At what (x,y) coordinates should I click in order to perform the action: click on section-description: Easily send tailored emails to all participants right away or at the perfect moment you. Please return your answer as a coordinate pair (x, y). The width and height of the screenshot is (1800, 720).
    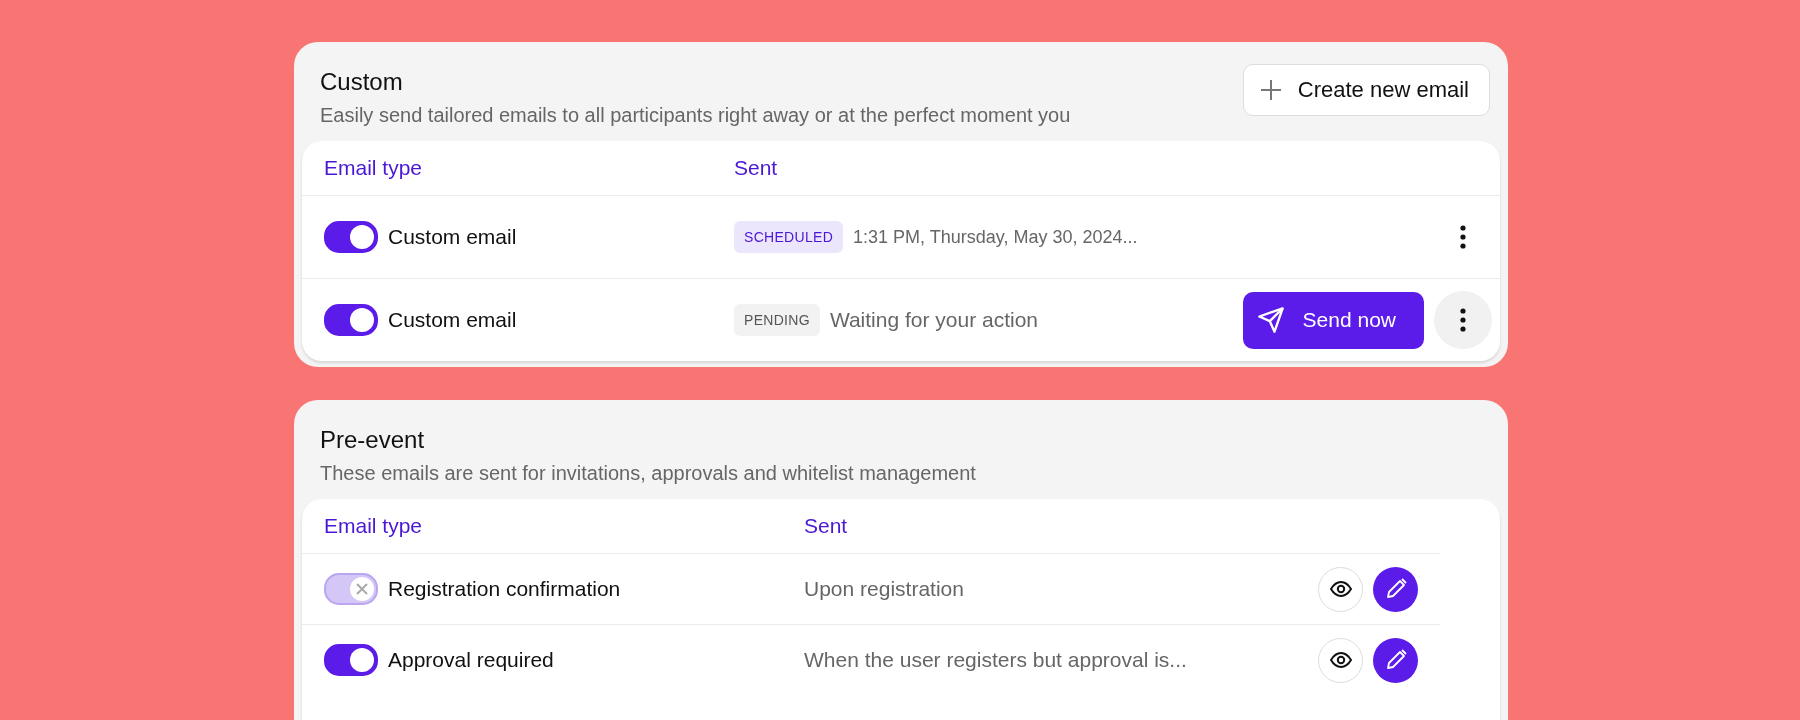
    Looking at the image, I should click on (695, 115).